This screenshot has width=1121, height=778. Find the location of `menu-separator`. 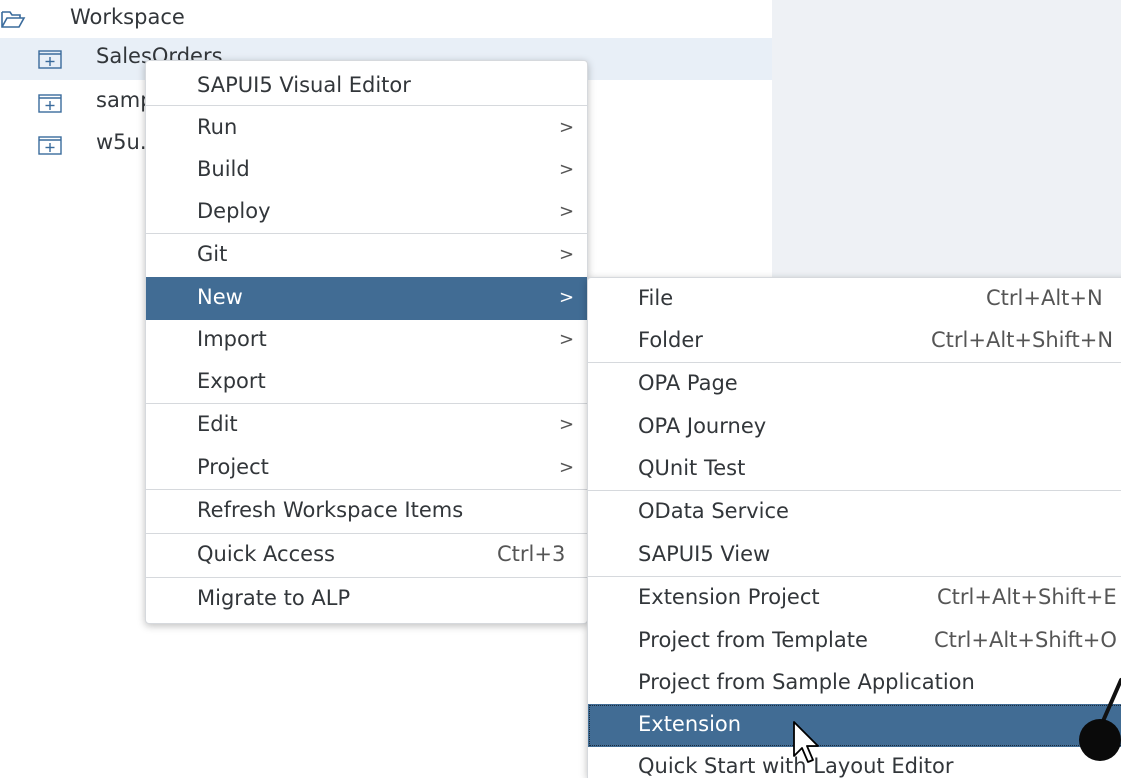

menu-separator is located at coordinates (366, 105).